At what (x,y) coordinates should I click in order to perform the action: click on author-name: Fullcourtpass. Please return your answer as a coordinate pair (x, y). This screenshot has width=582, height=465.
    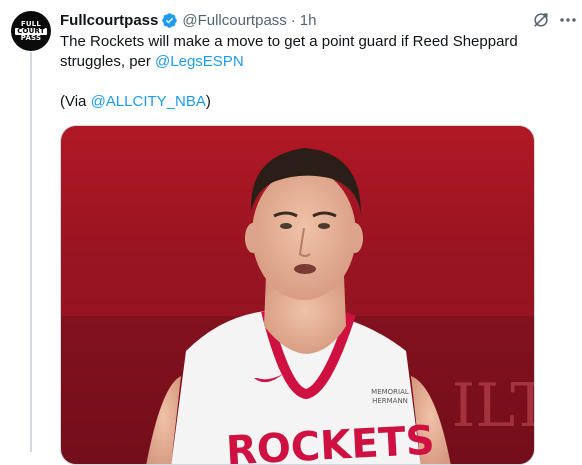
    Looking at the image, I should click on (109, 20).